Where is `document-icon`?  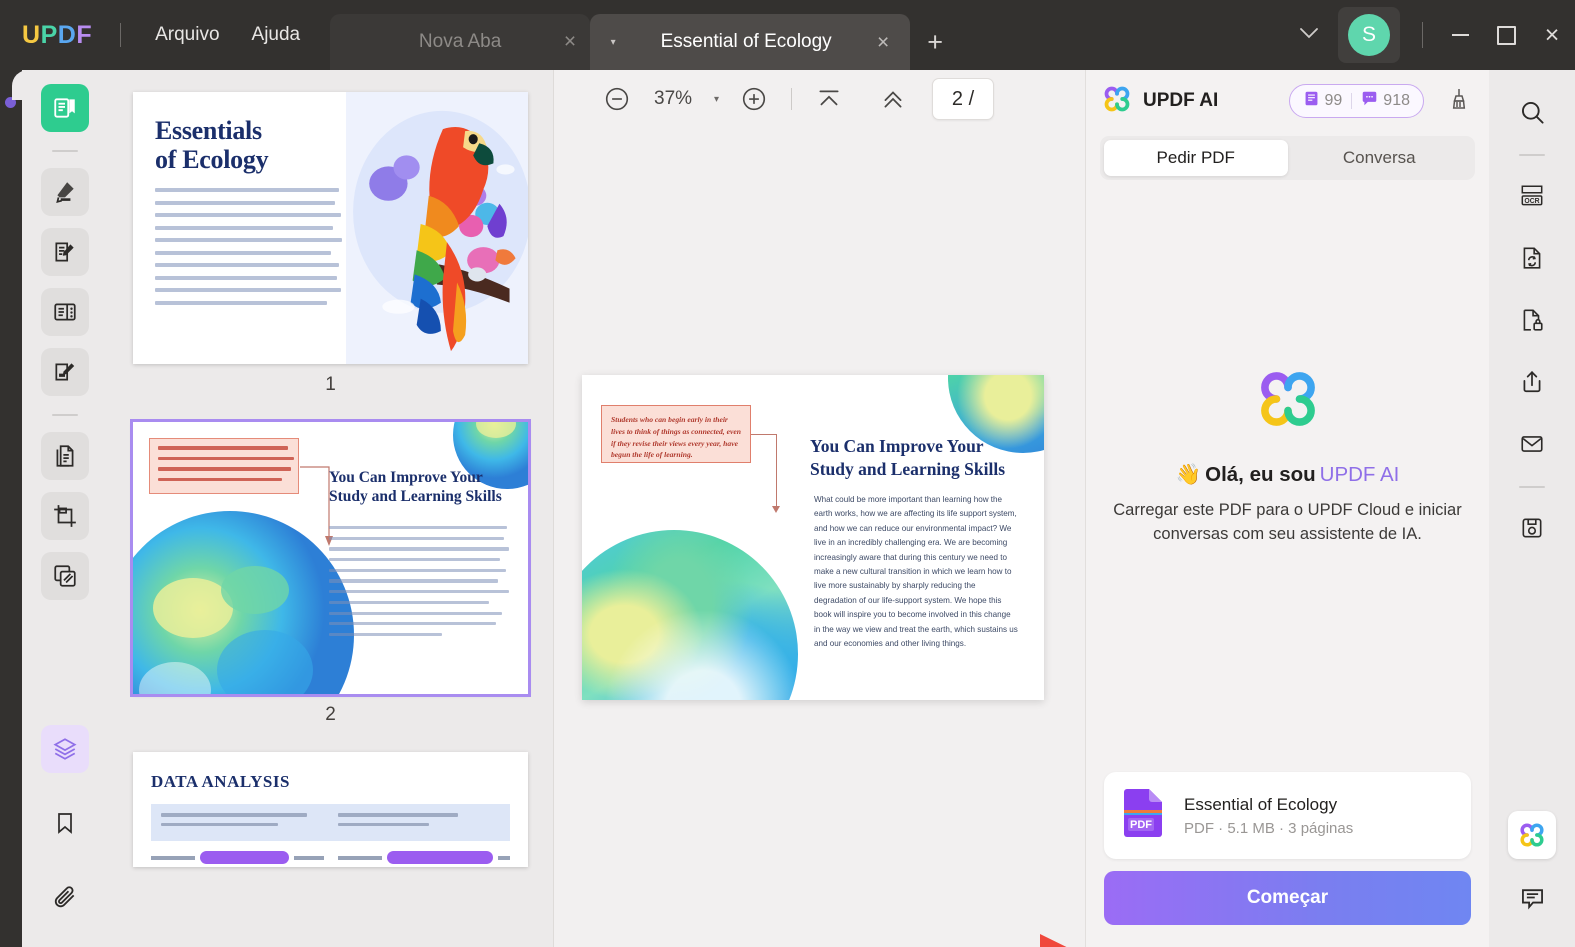
document-icon is located at coordinates (1311, 101).